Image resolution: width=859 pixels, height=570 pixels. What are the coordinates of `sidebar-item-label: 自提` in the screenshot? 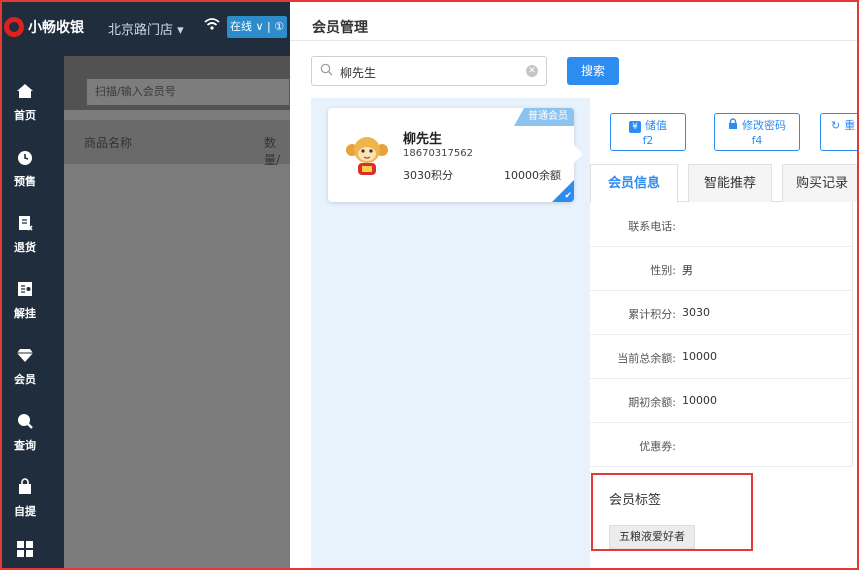 It's located at (25, 511).